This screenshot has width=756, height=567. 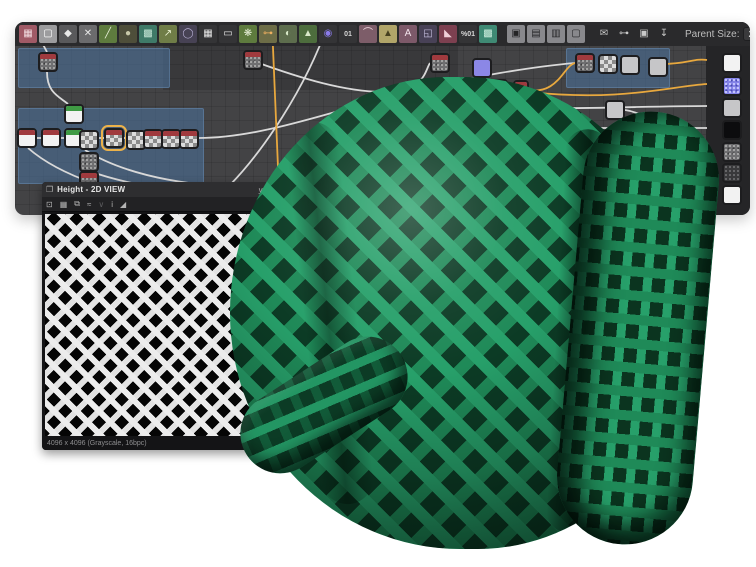 What do you see at coordinates (284, 191) in the screenshot?
I see `close-view-icon: ✕` at bounding box center [284, 191].